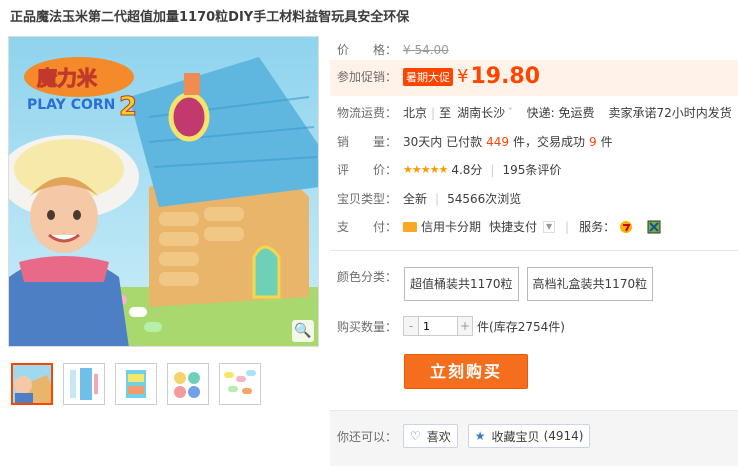  I want to click on share-row: 你还可以： ♡ 喜欢 ★ 收藏宝贝 (4914), so click(468, 436).